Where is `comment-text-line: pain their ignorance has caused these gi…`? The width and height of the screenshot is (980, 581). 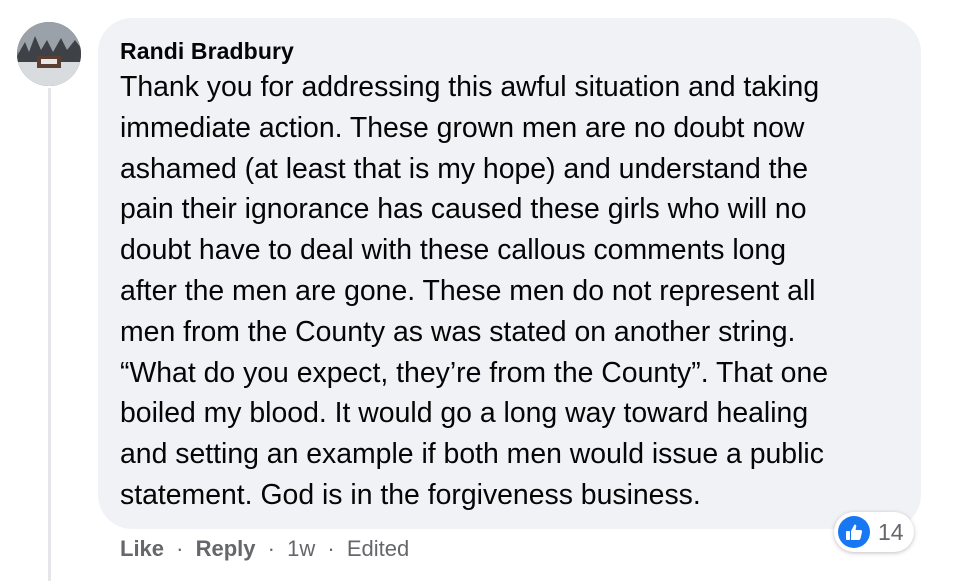
comment-text-line: pain their ignorance has caused these gi… is located at coordinates (463, 209).